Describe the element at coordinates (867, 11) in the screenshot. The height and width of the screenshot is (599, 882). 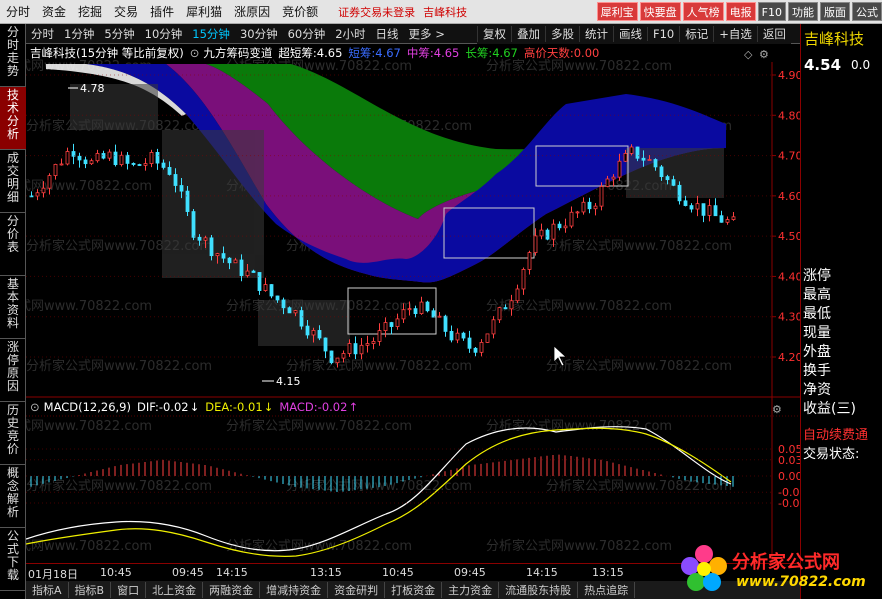
I see `quick-button: 公式` at that location.